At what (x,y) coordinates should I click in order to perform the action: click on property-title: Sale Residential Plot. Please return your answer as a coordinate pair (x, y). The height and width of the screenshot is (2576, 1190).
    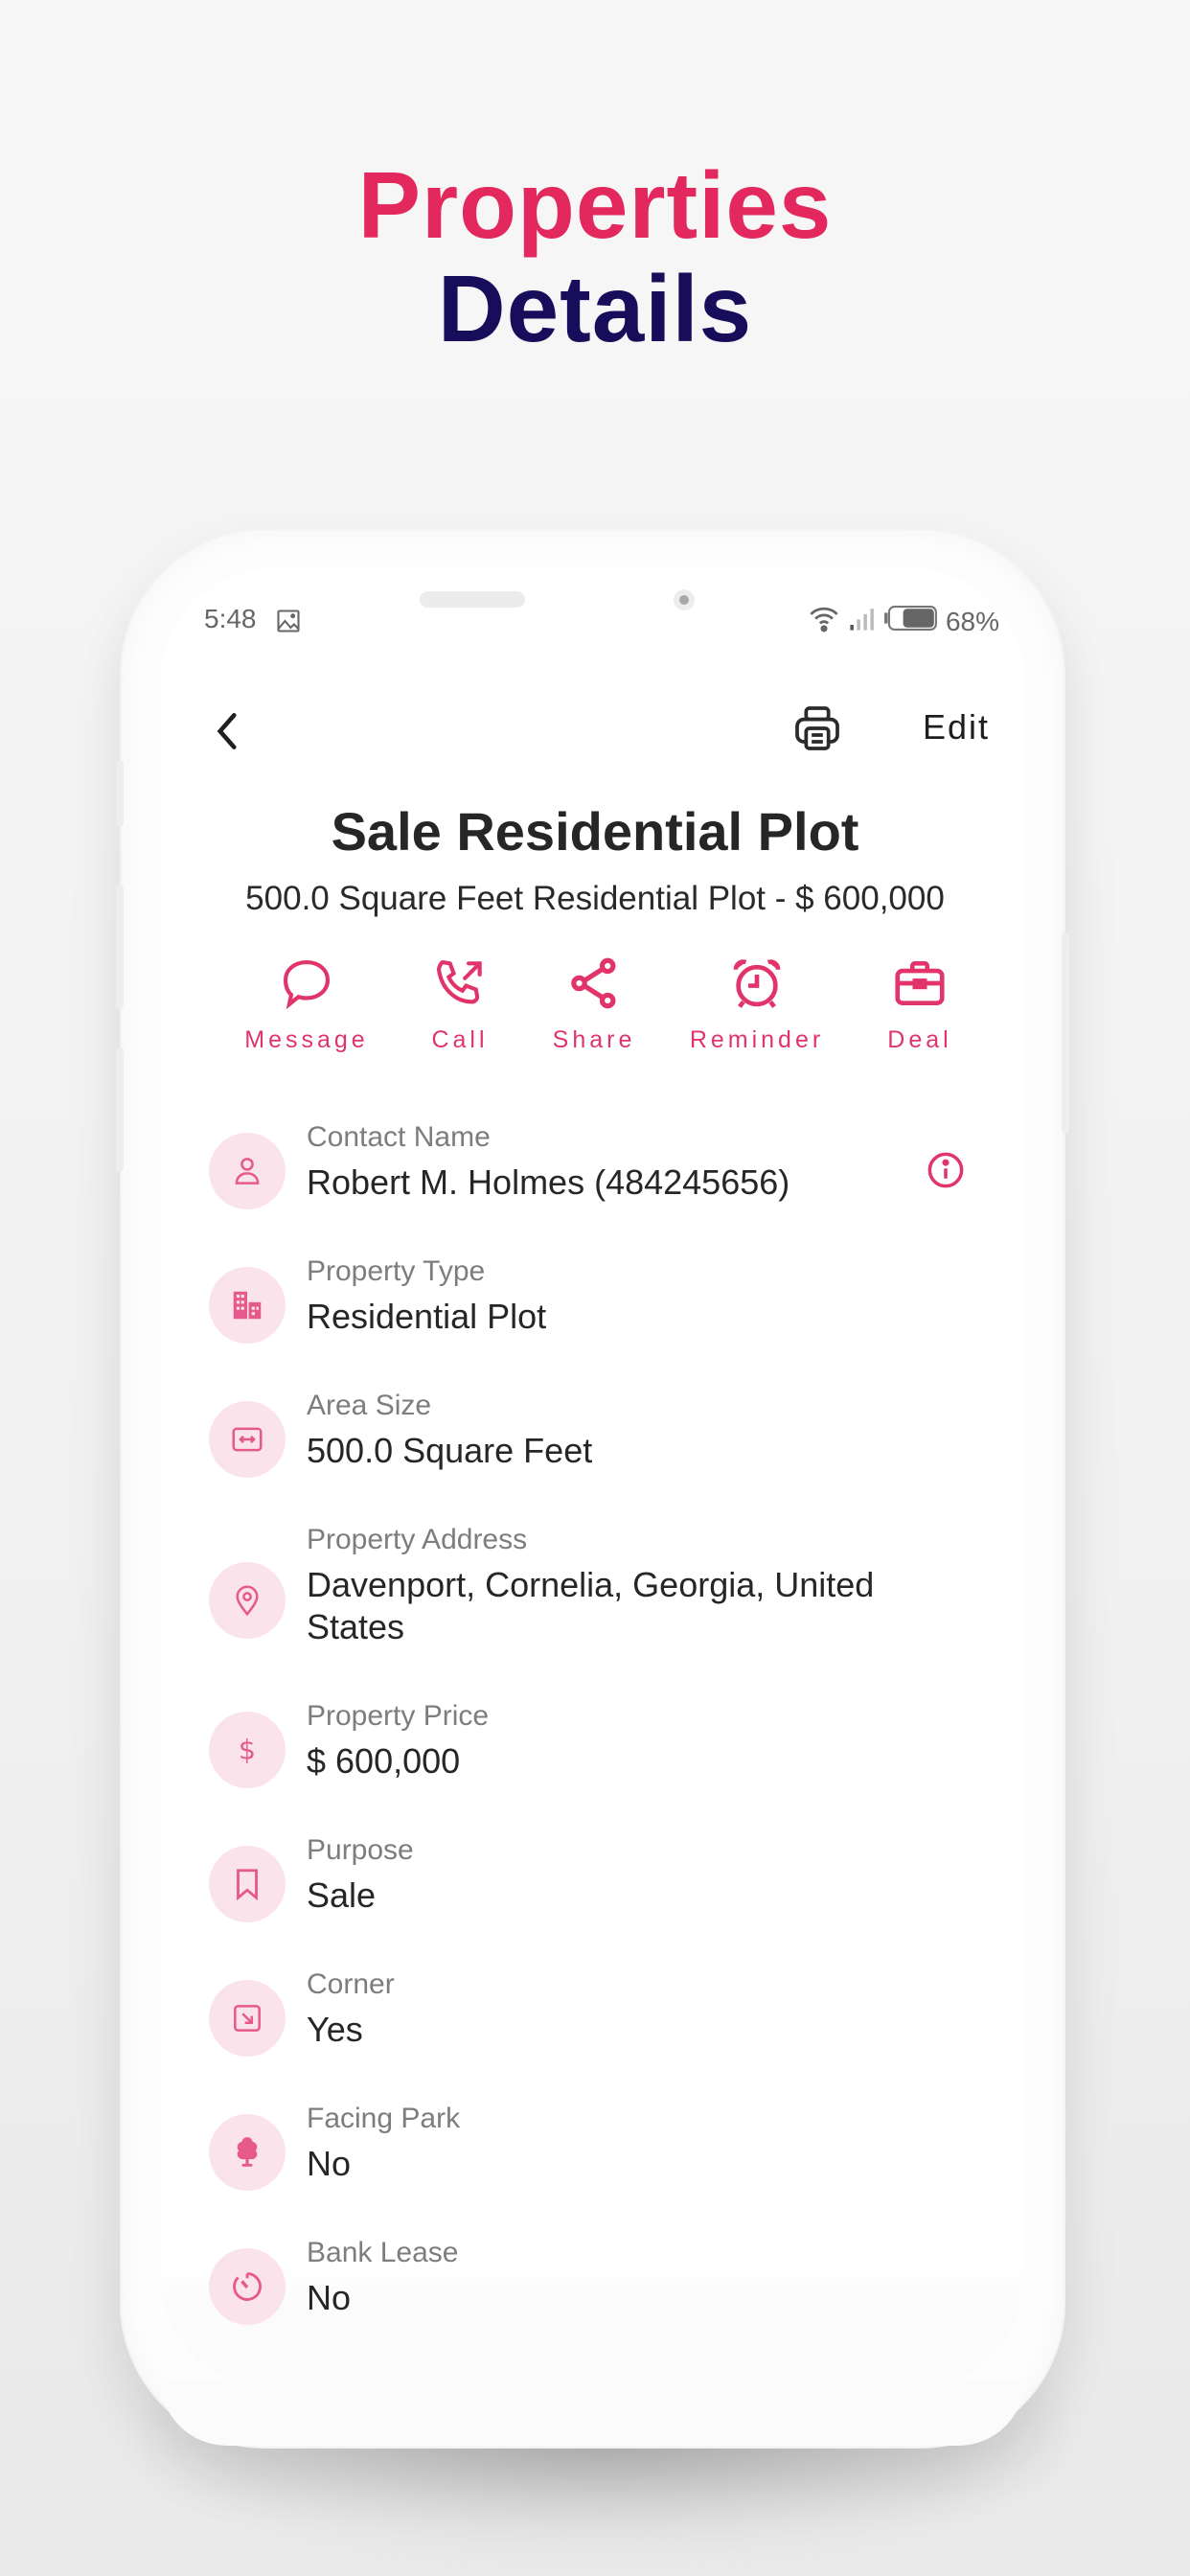
    Looking at the image, I should click on (595, 831).